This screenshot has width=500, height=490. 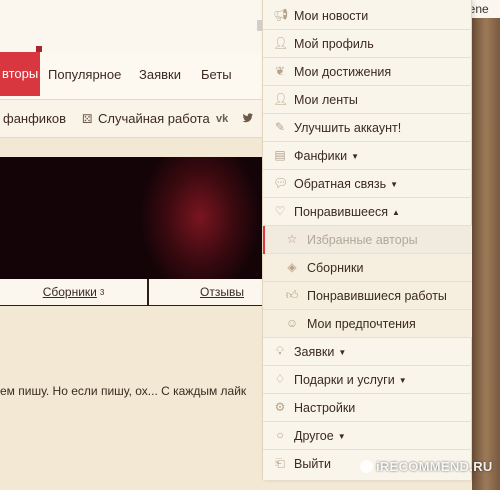 What do you see at coordinates (281, 99) in the screenshot?
I see `person-feed-icon: 👤︎` at bounding box center [281, 99].